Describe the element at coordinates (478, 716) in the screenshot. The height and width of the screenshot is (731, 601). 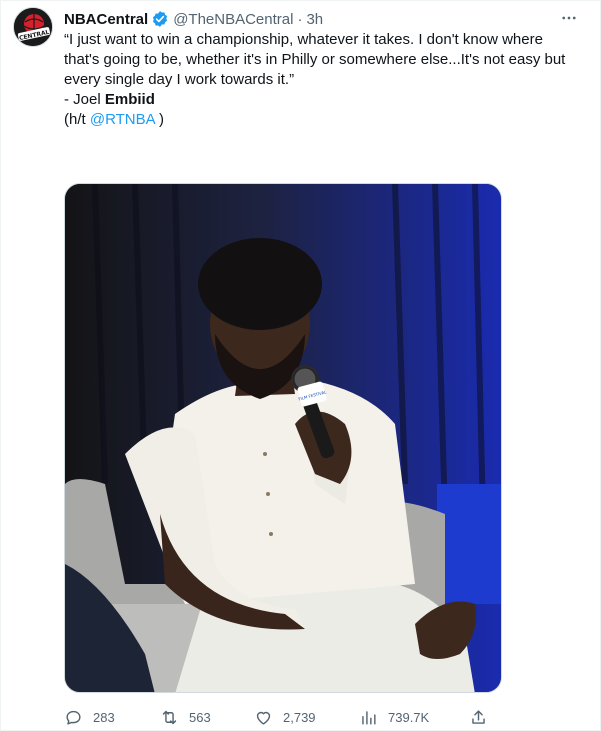
I see `share-icon` at that location.